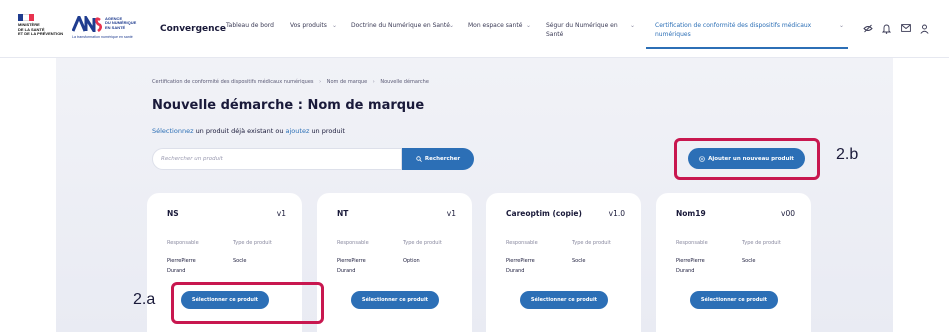 This screenshot has height=332, width=949. Describe the element at coordinates (308, 25) in the screenshot. I see `nav-label: Vos produits` at that location.